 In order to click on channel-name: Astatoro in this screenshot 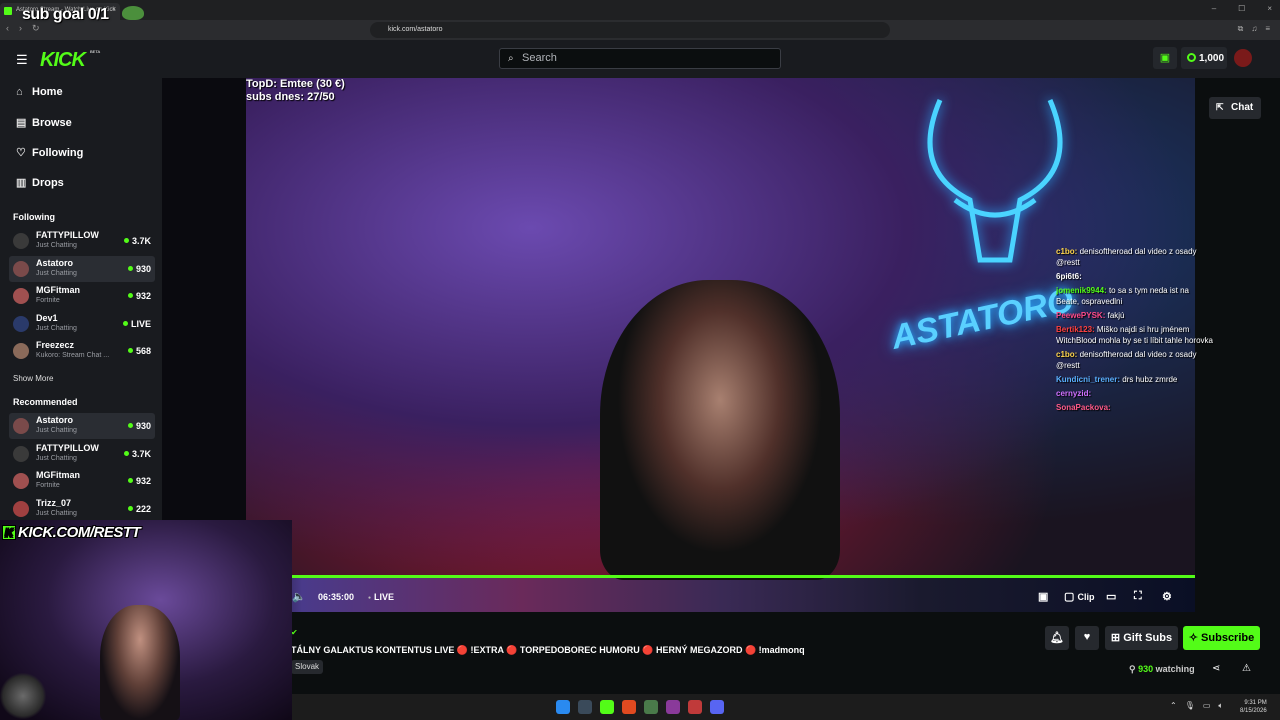, I will do `click(55, 262)`.